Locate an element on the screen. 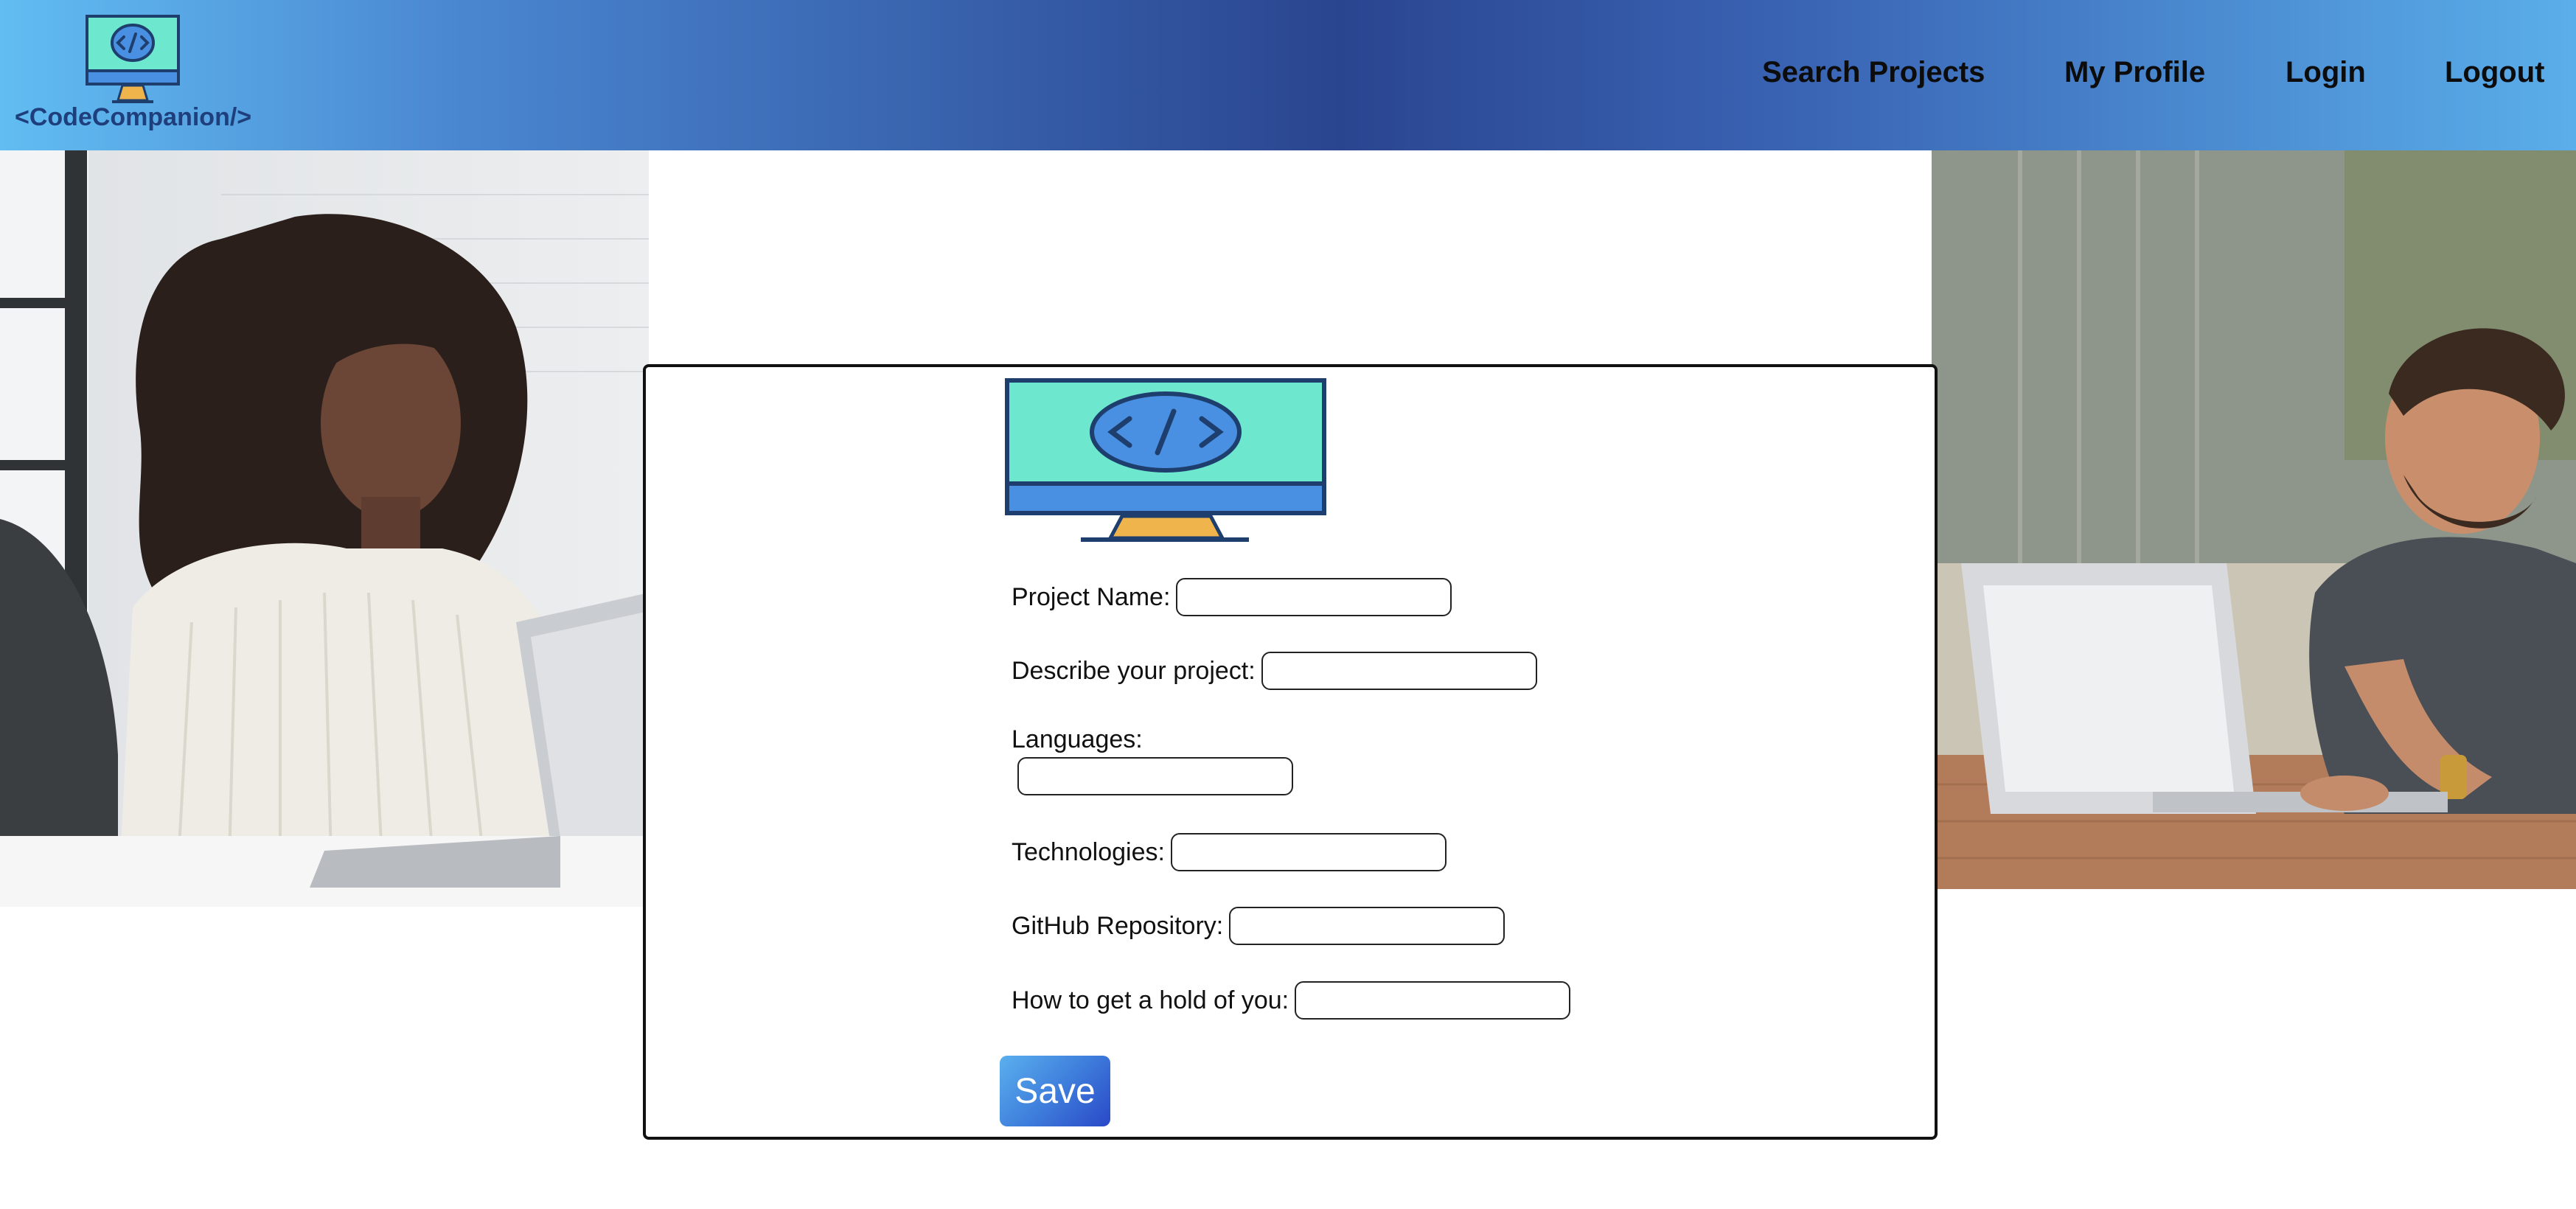  languages-input is located at coordinates (1155, 776).